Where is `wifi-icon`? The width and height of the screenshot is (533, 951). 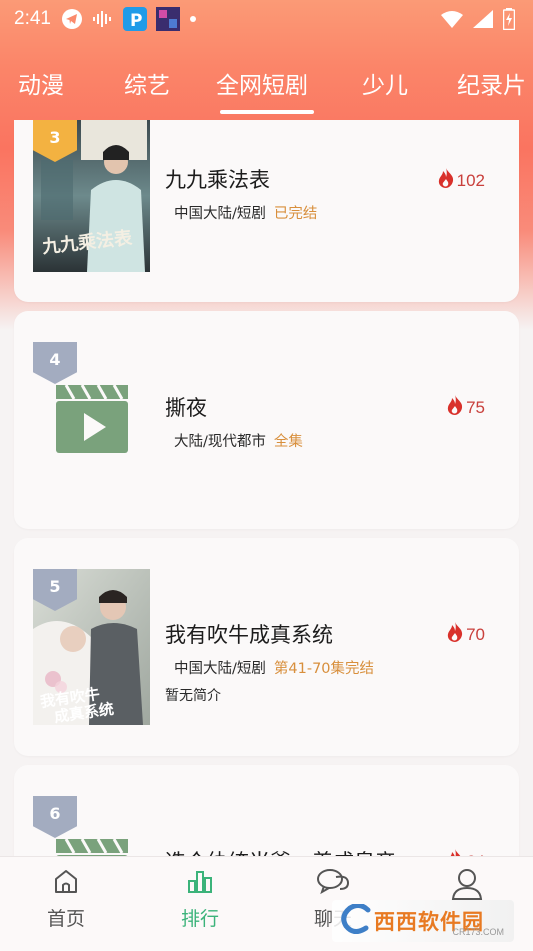 wifi-icon is located at coordinates (452, 21).